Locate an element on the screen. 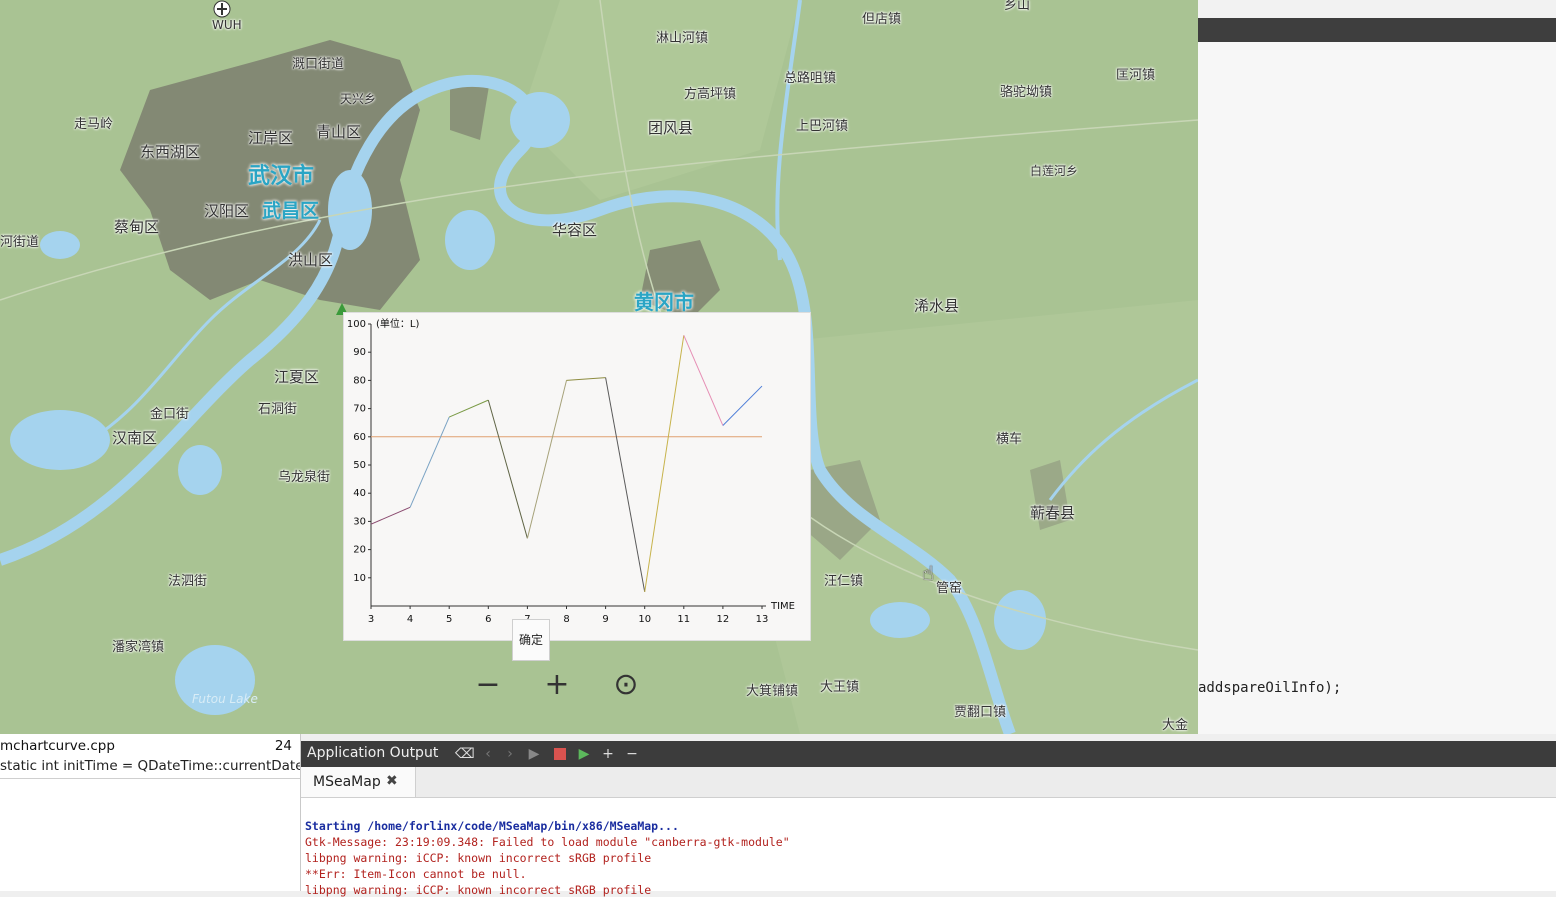 This screenshot has height=897, width=1556. map-label: 金口街 is located at coordinates (170, 414).